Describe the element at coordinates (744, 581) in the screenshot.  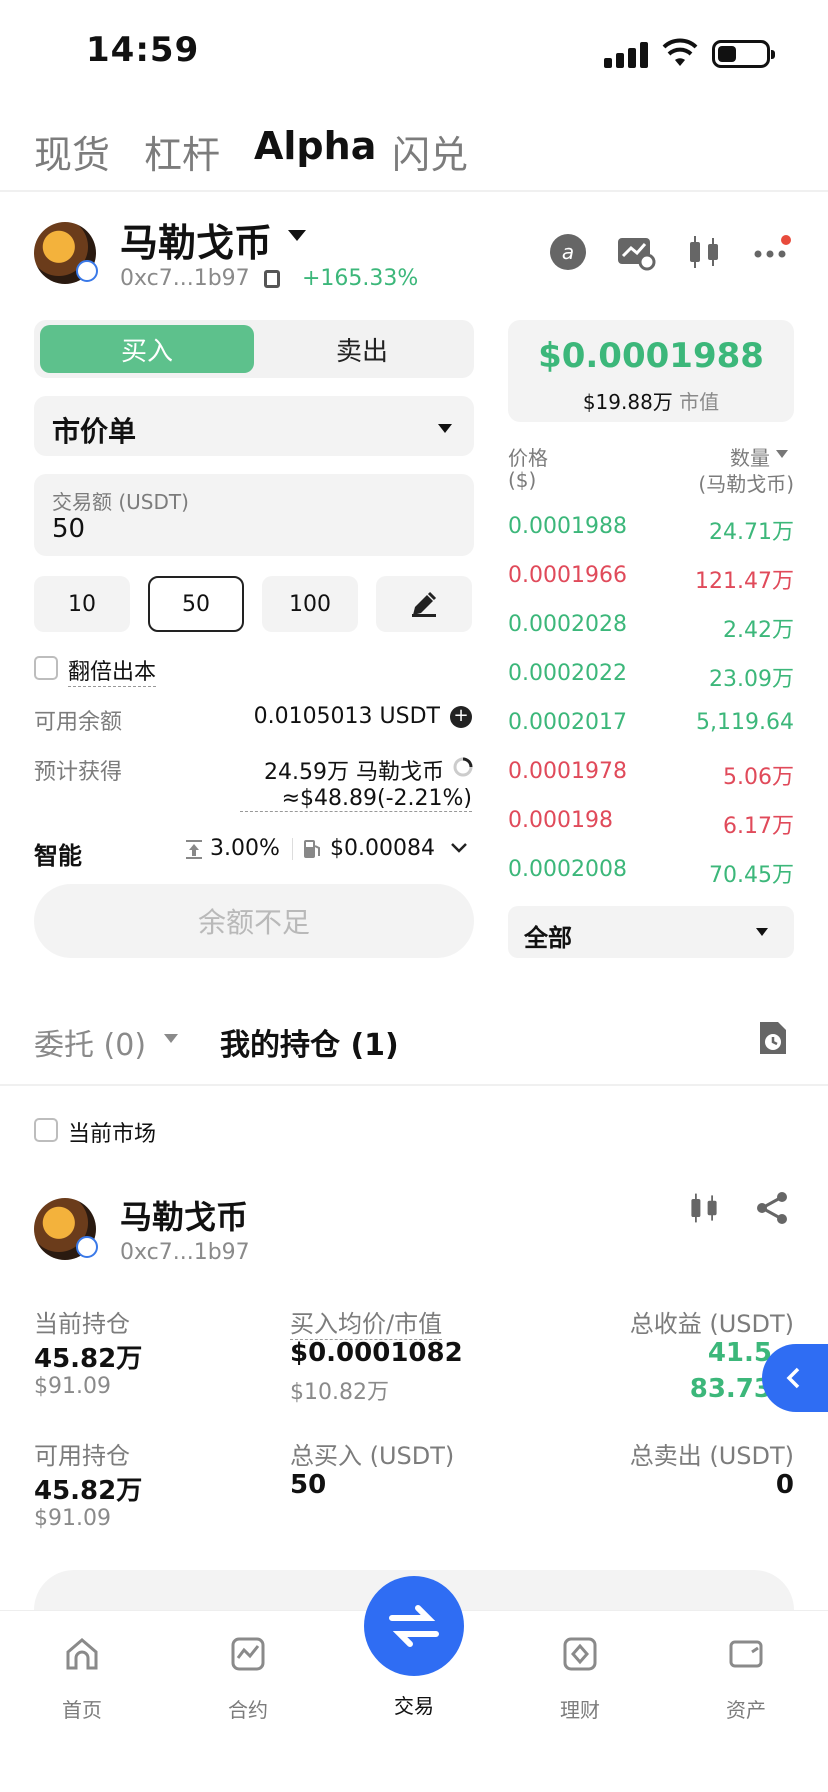
I see `trade-qty: 121.47万` at that location.